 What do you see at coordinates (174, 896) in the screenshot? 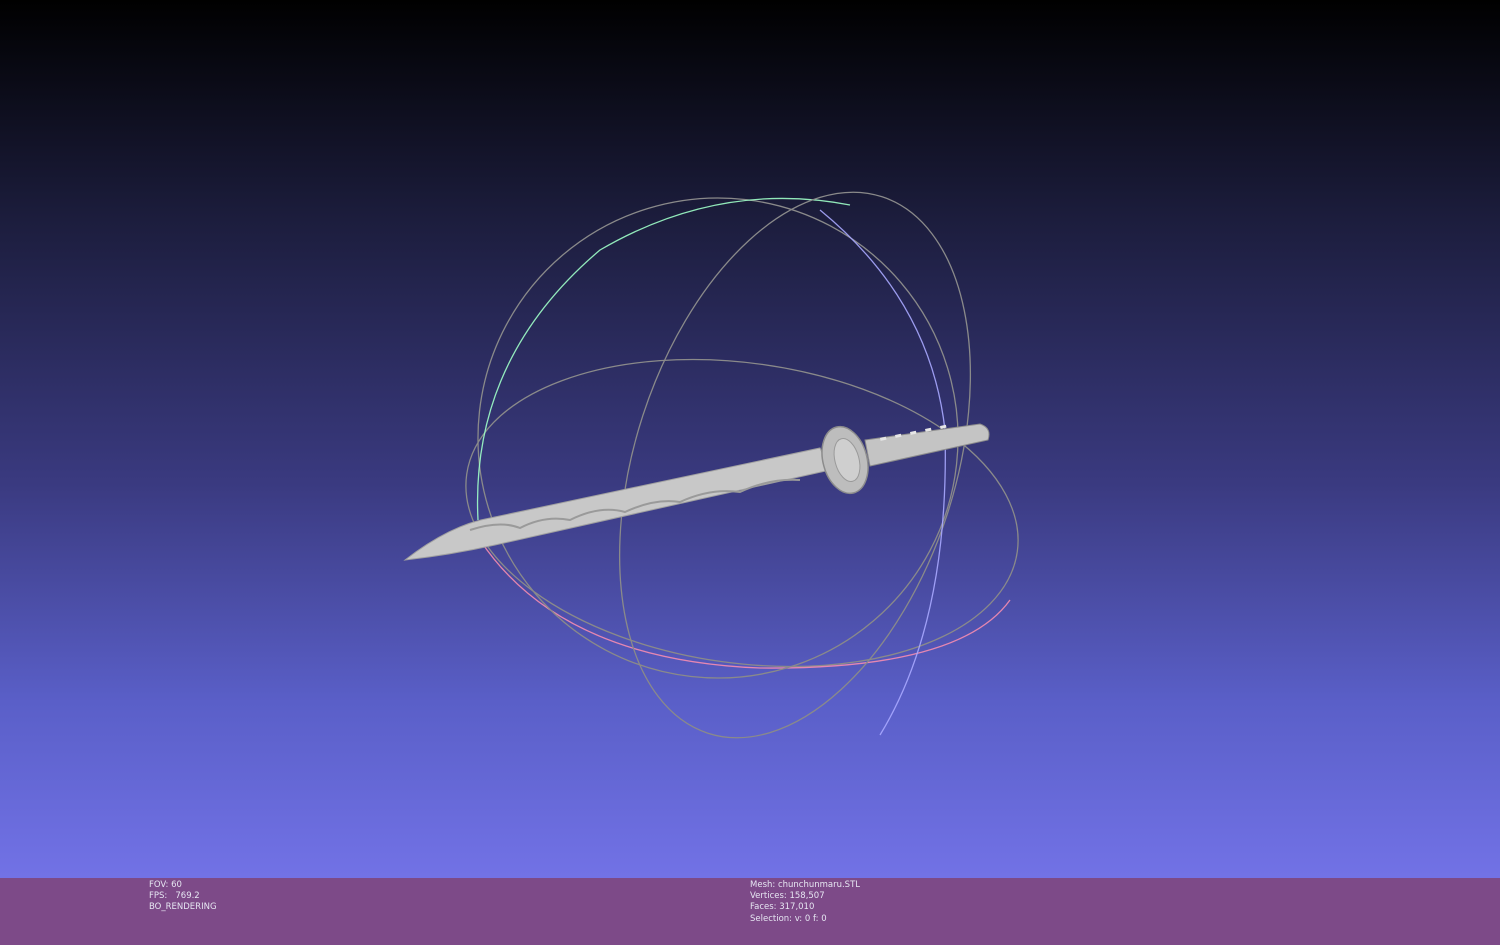
I see `fps-readout: FPS: 769.2` at bounding box center [174, 896].